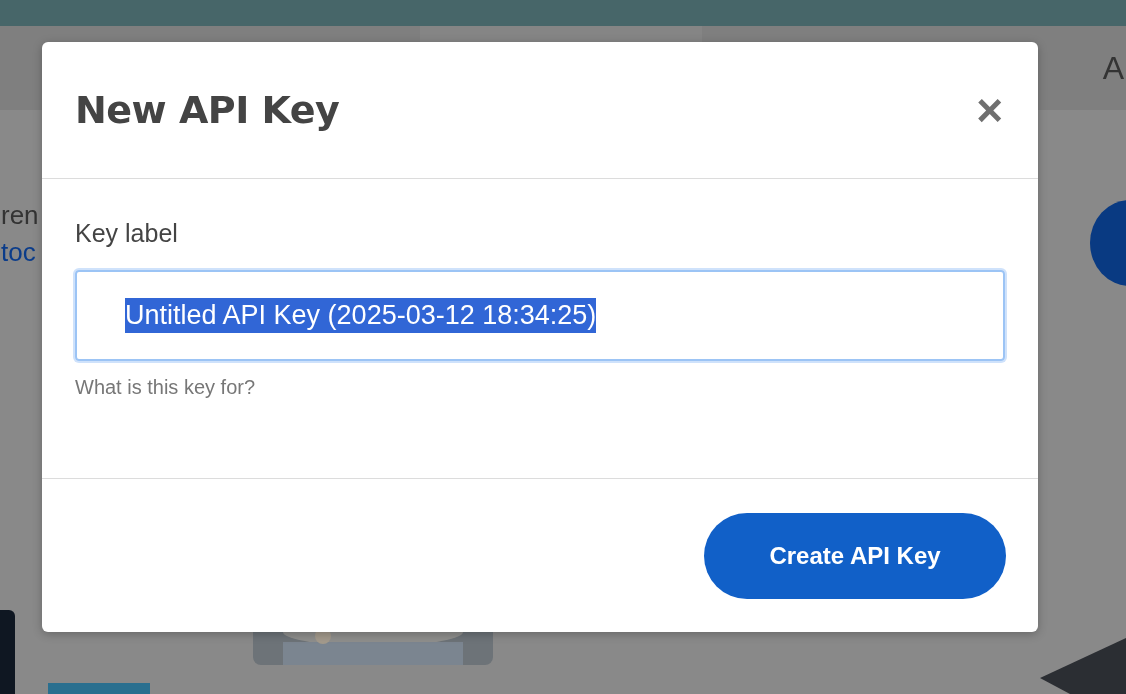 This screenshot has width=1126, height=694. I want to click on help-text: What is this key for?, so click(166, 387).